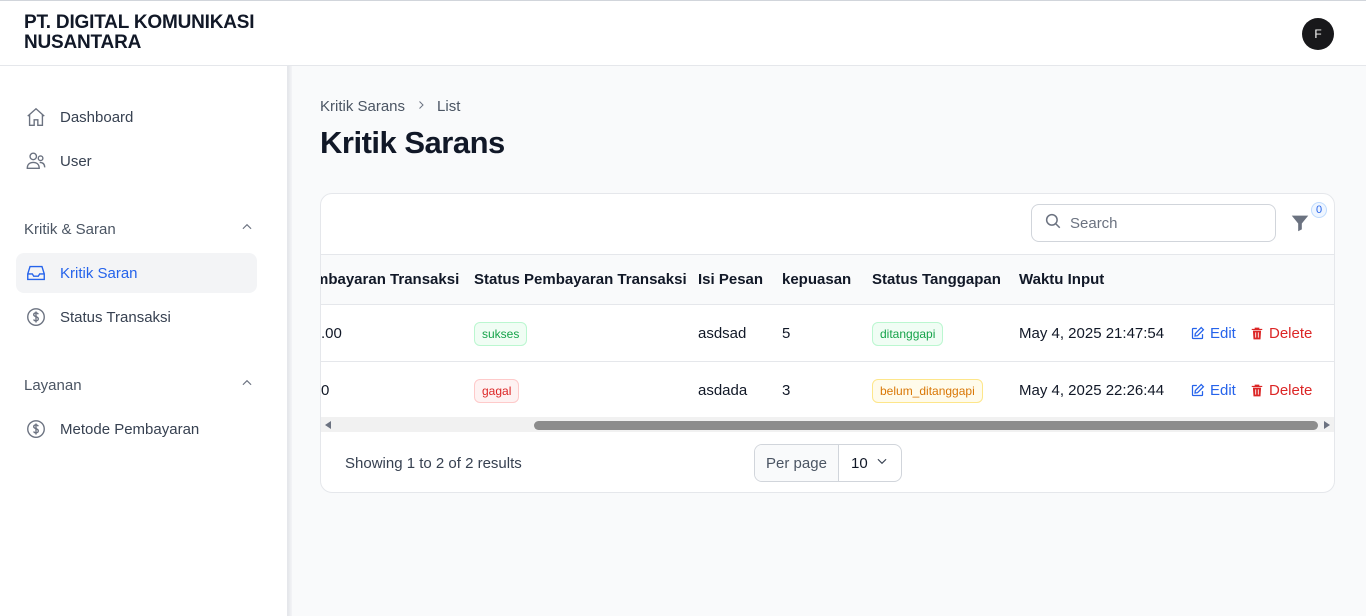  Describe the element at coordinates (870, 463) in the screenshot. I see `per-page-dropdown: 10` at that location.